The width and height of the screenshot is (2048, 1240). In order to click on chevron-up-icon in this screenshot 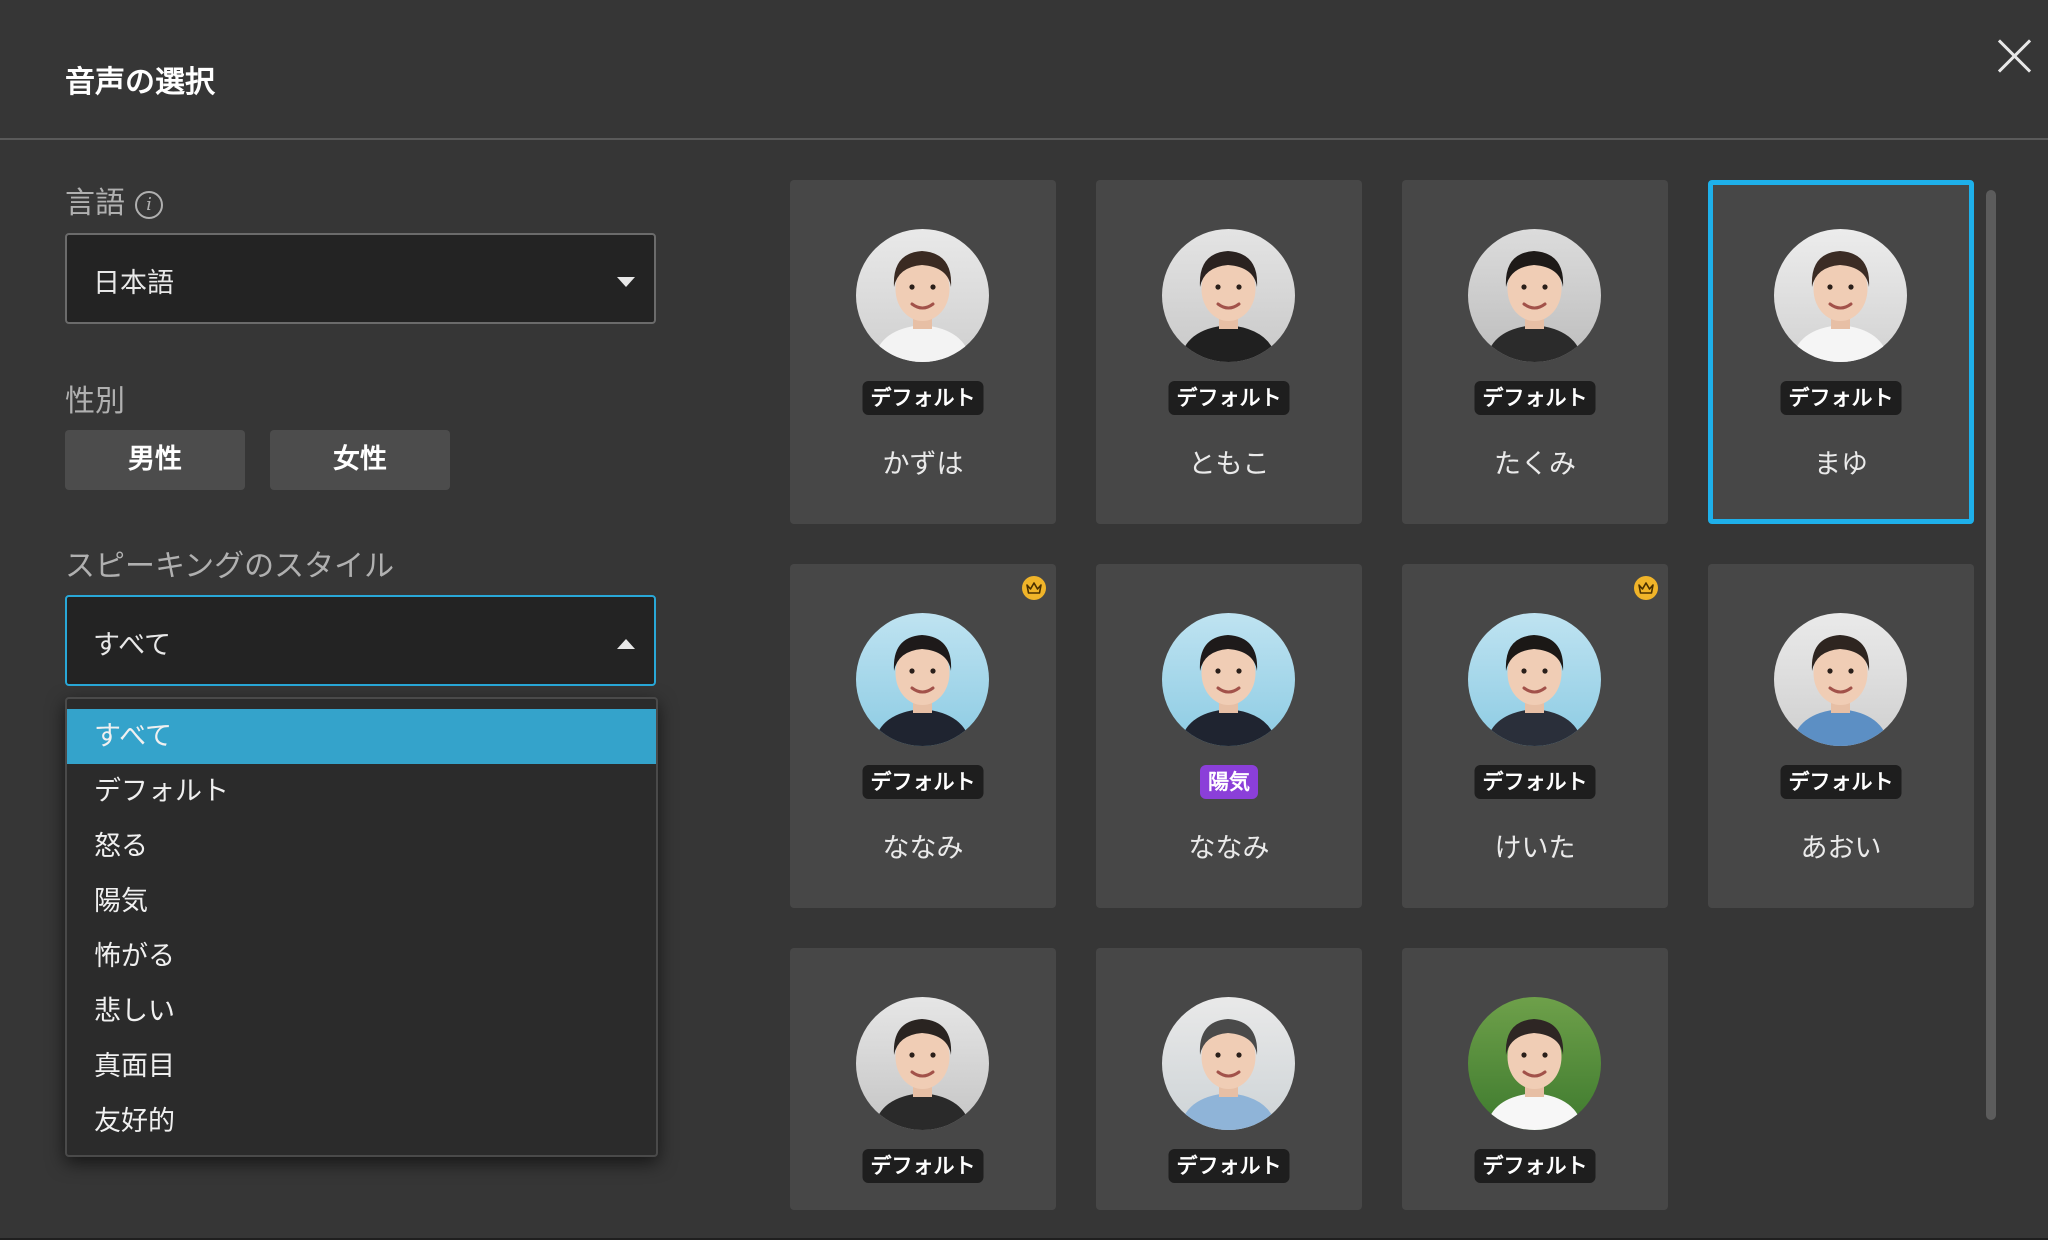, I will do `click(626, 644)`.